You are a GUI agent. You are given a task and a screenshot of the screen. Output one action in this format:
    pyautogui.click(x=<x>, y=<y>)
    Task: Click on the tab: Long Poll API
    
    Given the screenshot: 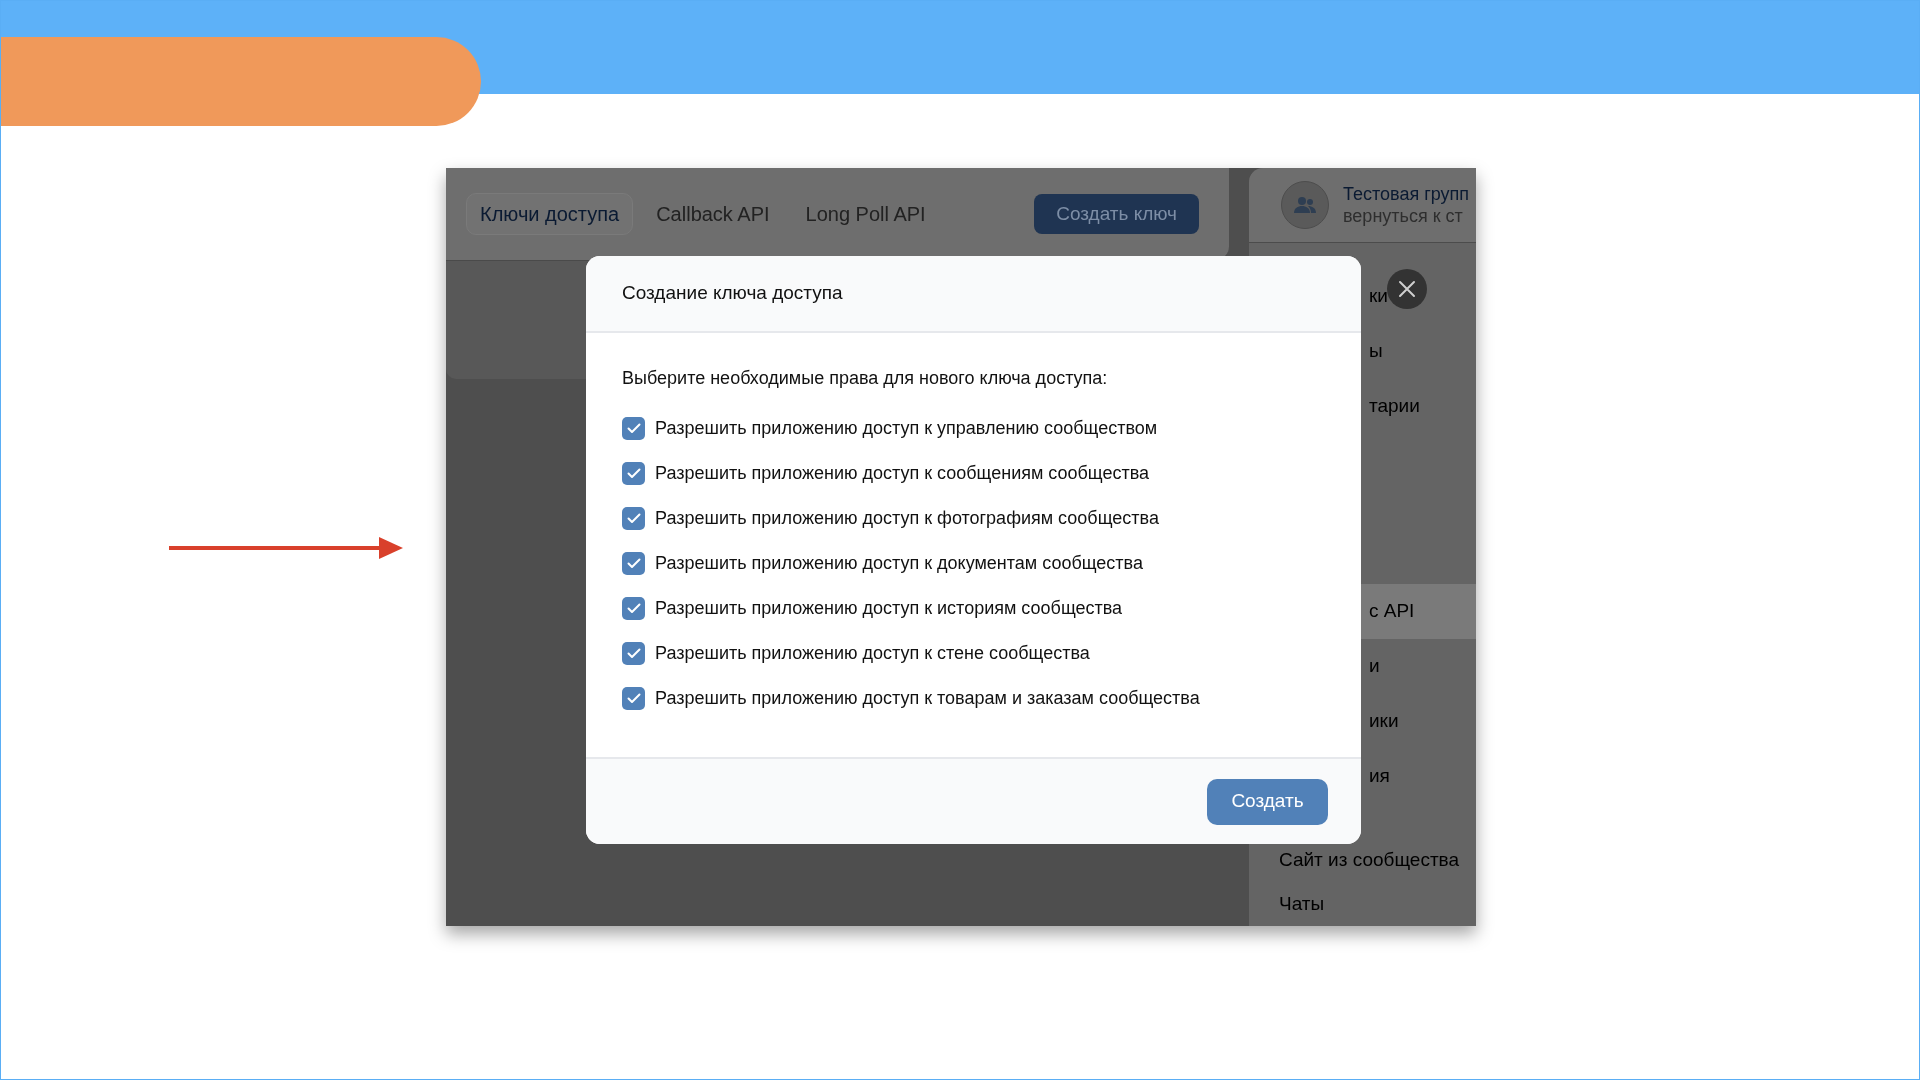 What is the action you would take?
    pyautogui.click(x=865, y=214)
    